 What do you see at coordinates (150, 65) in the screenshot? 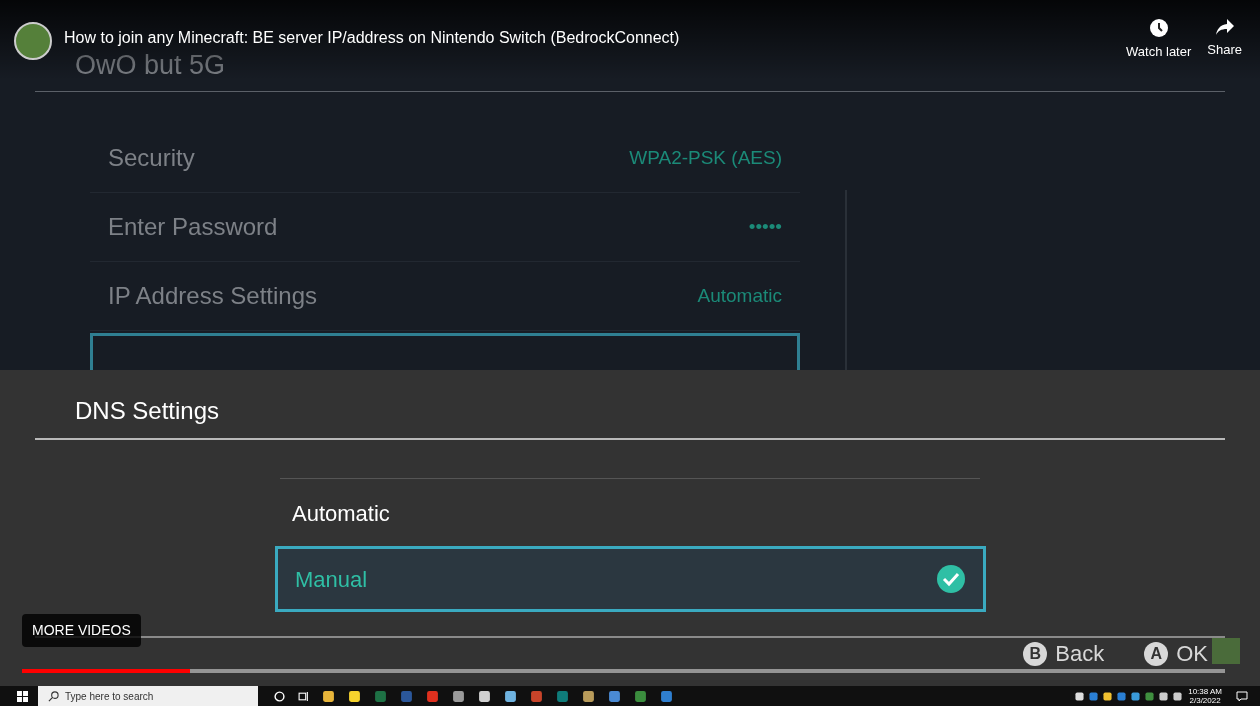
I see `network-name: OwO but 5G` at bounding box center [150, 65].